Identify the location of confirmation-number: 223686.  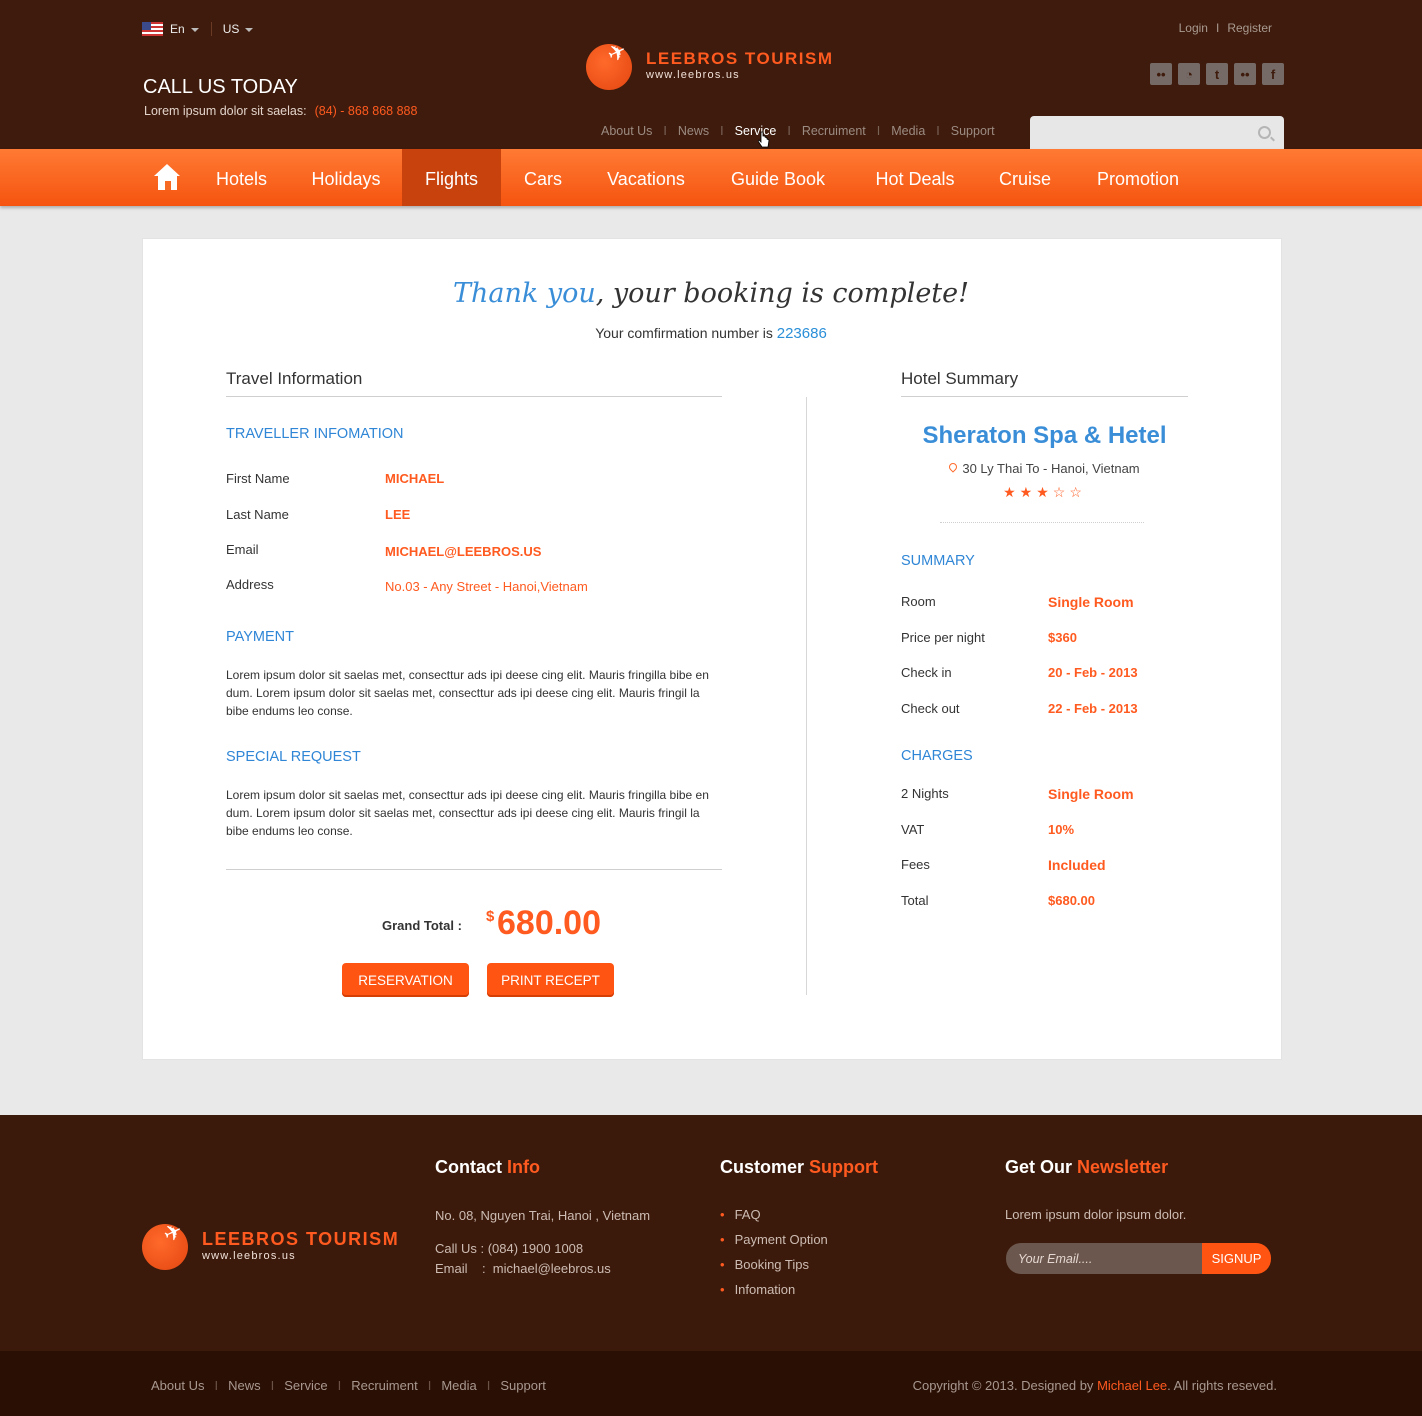
(801, 333).